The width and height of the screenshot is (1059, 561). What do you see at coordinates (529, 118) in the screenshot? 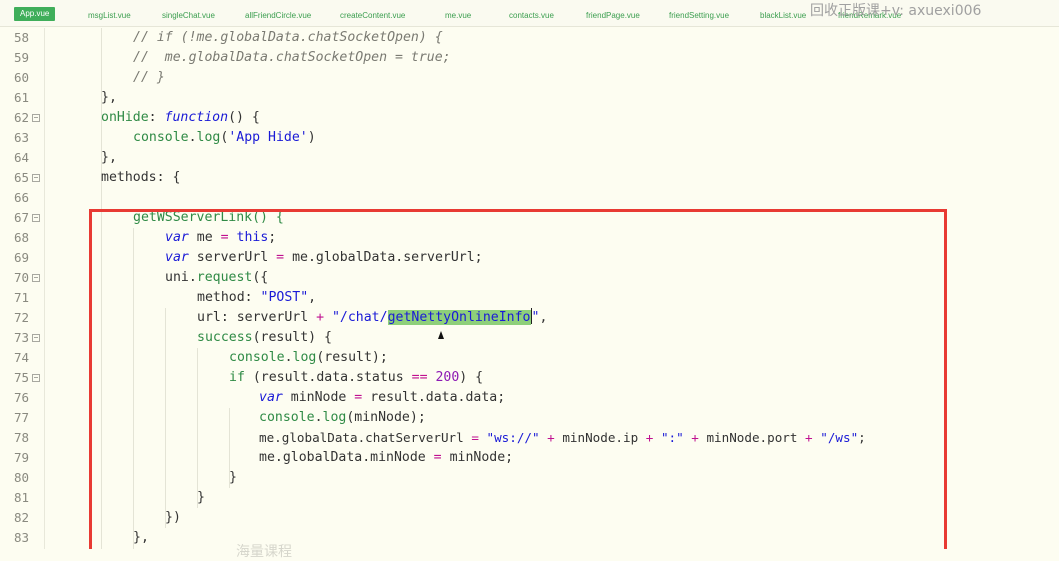
I see `code-line: 62 onHide: function() {` at bounding box center [529, 118].